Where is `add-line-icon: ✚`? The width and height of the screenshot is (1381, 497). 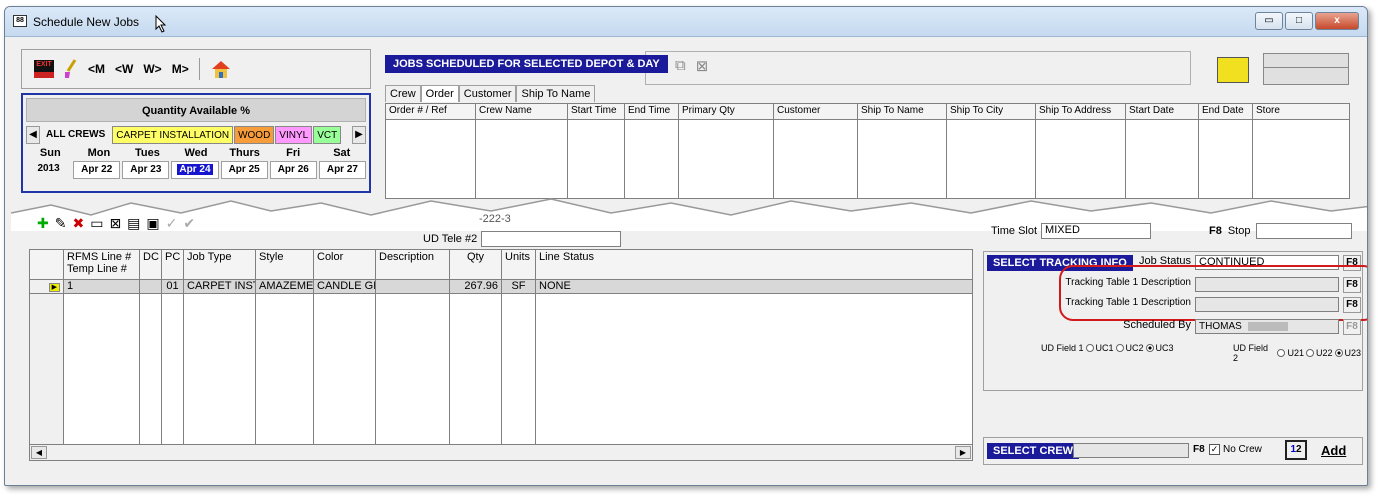 add-line-icon: ✚ is located at coordinates (43, 223).